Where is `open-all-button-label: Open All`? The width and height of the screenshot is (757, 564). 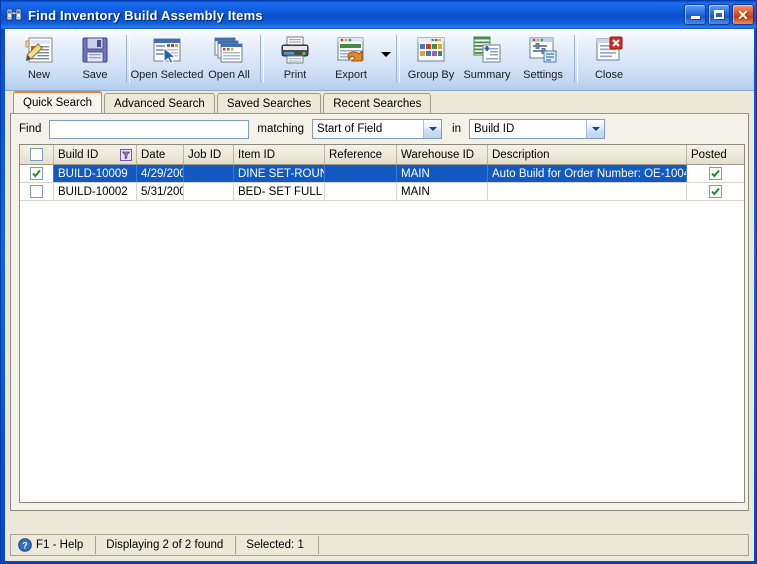
open-all-button-label: Open All is located at coordinates (229, 75).